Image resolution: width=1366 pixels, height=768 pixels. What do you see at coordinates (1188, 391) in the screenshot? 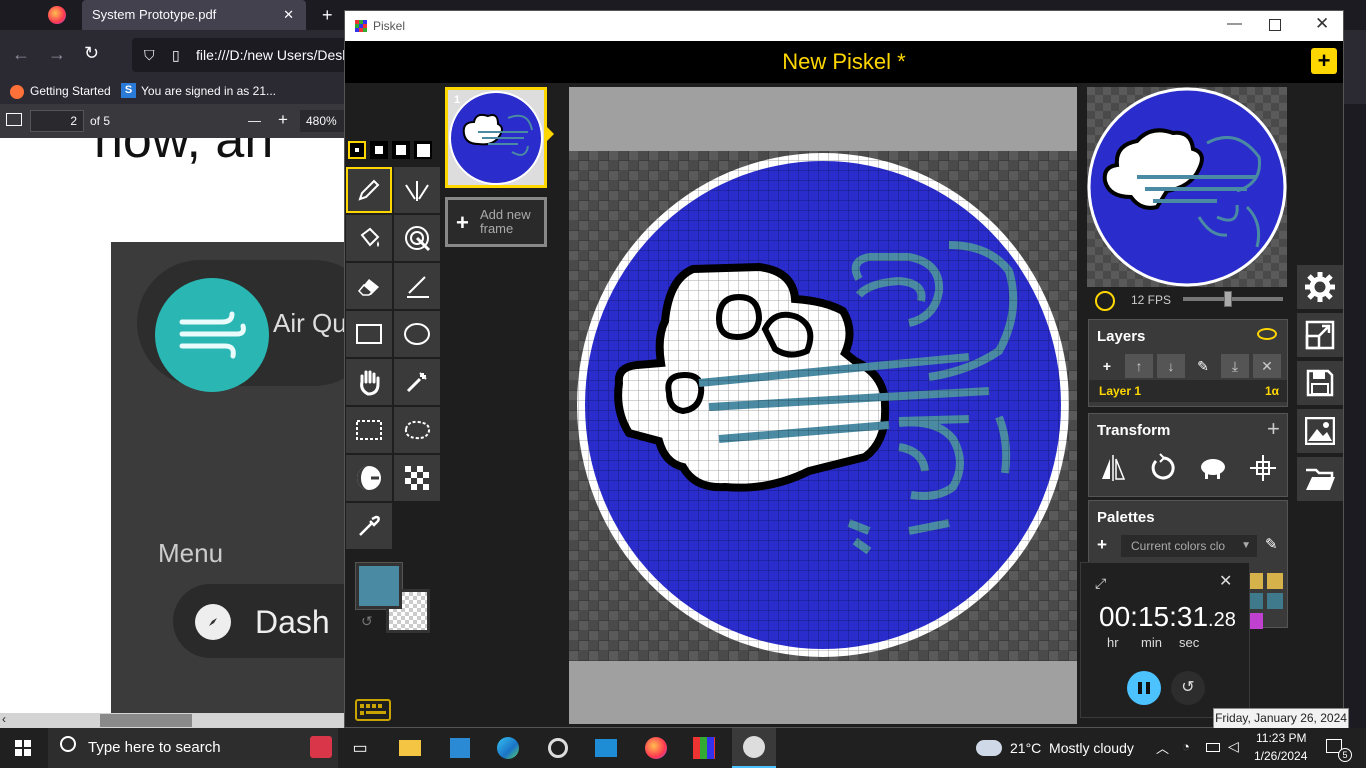
I see `layer-row: Layer 1 1α` at bounding box center [1188, 391].